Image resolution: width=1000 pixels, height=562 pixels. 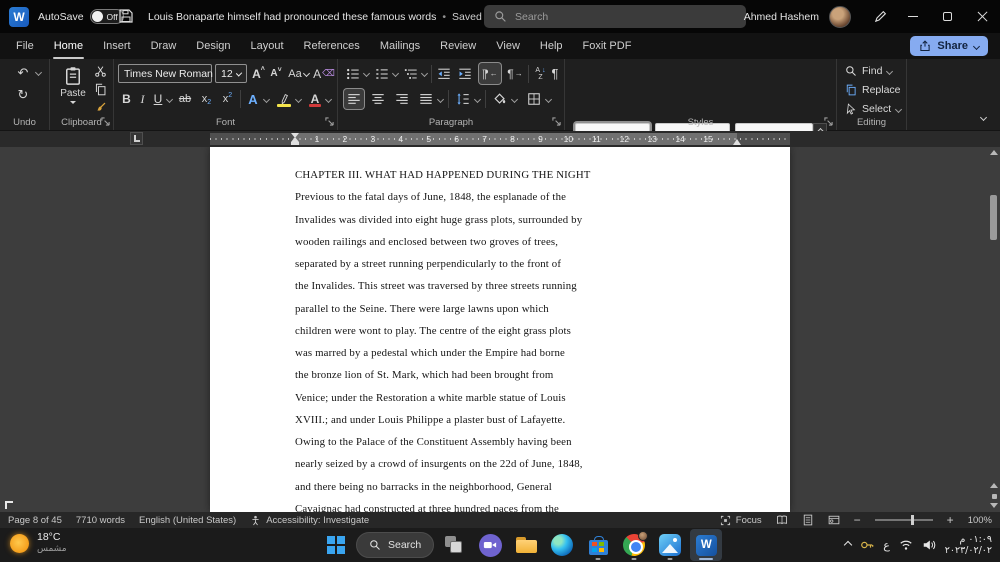 What do you see at coordinates (298, 73) in the screenshot?
I see `change-case-button: Aa` at bounding box center [298, 73].